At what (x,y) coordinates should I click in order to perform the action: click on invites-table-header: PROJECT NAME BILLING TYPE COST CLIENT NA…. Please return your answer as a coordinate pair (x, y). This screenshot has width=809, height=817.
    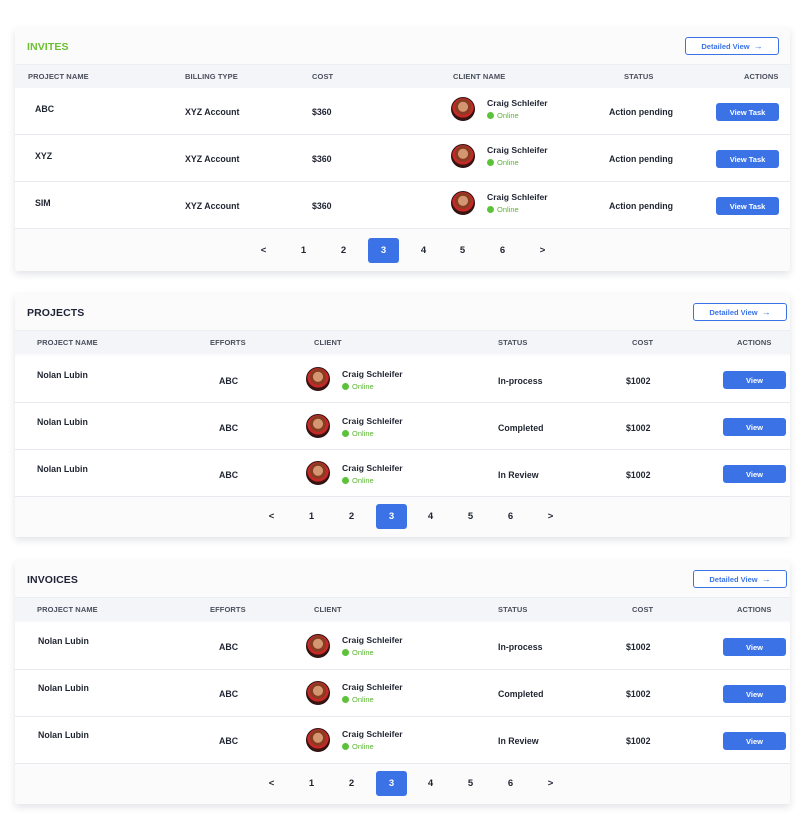
    Looking at the image, I should click on (402, 76).